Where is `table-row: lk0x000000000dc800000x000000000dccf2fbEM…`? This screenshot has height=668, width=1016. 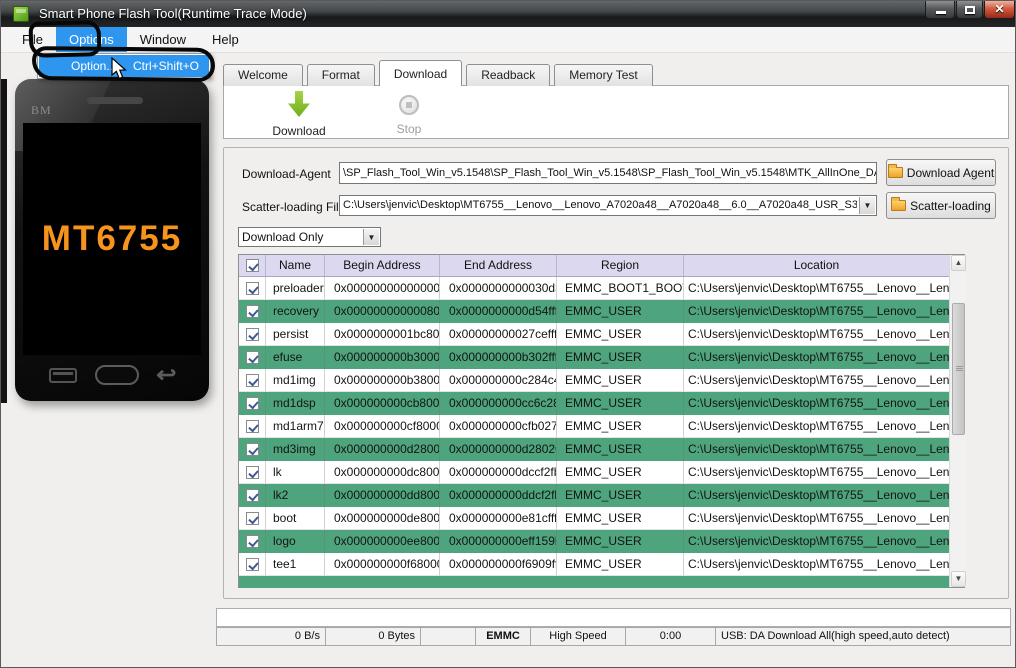 table-row: lk0x000000000dc800000x000000000dccf2fbEM… is located at coordinates (594, 472).